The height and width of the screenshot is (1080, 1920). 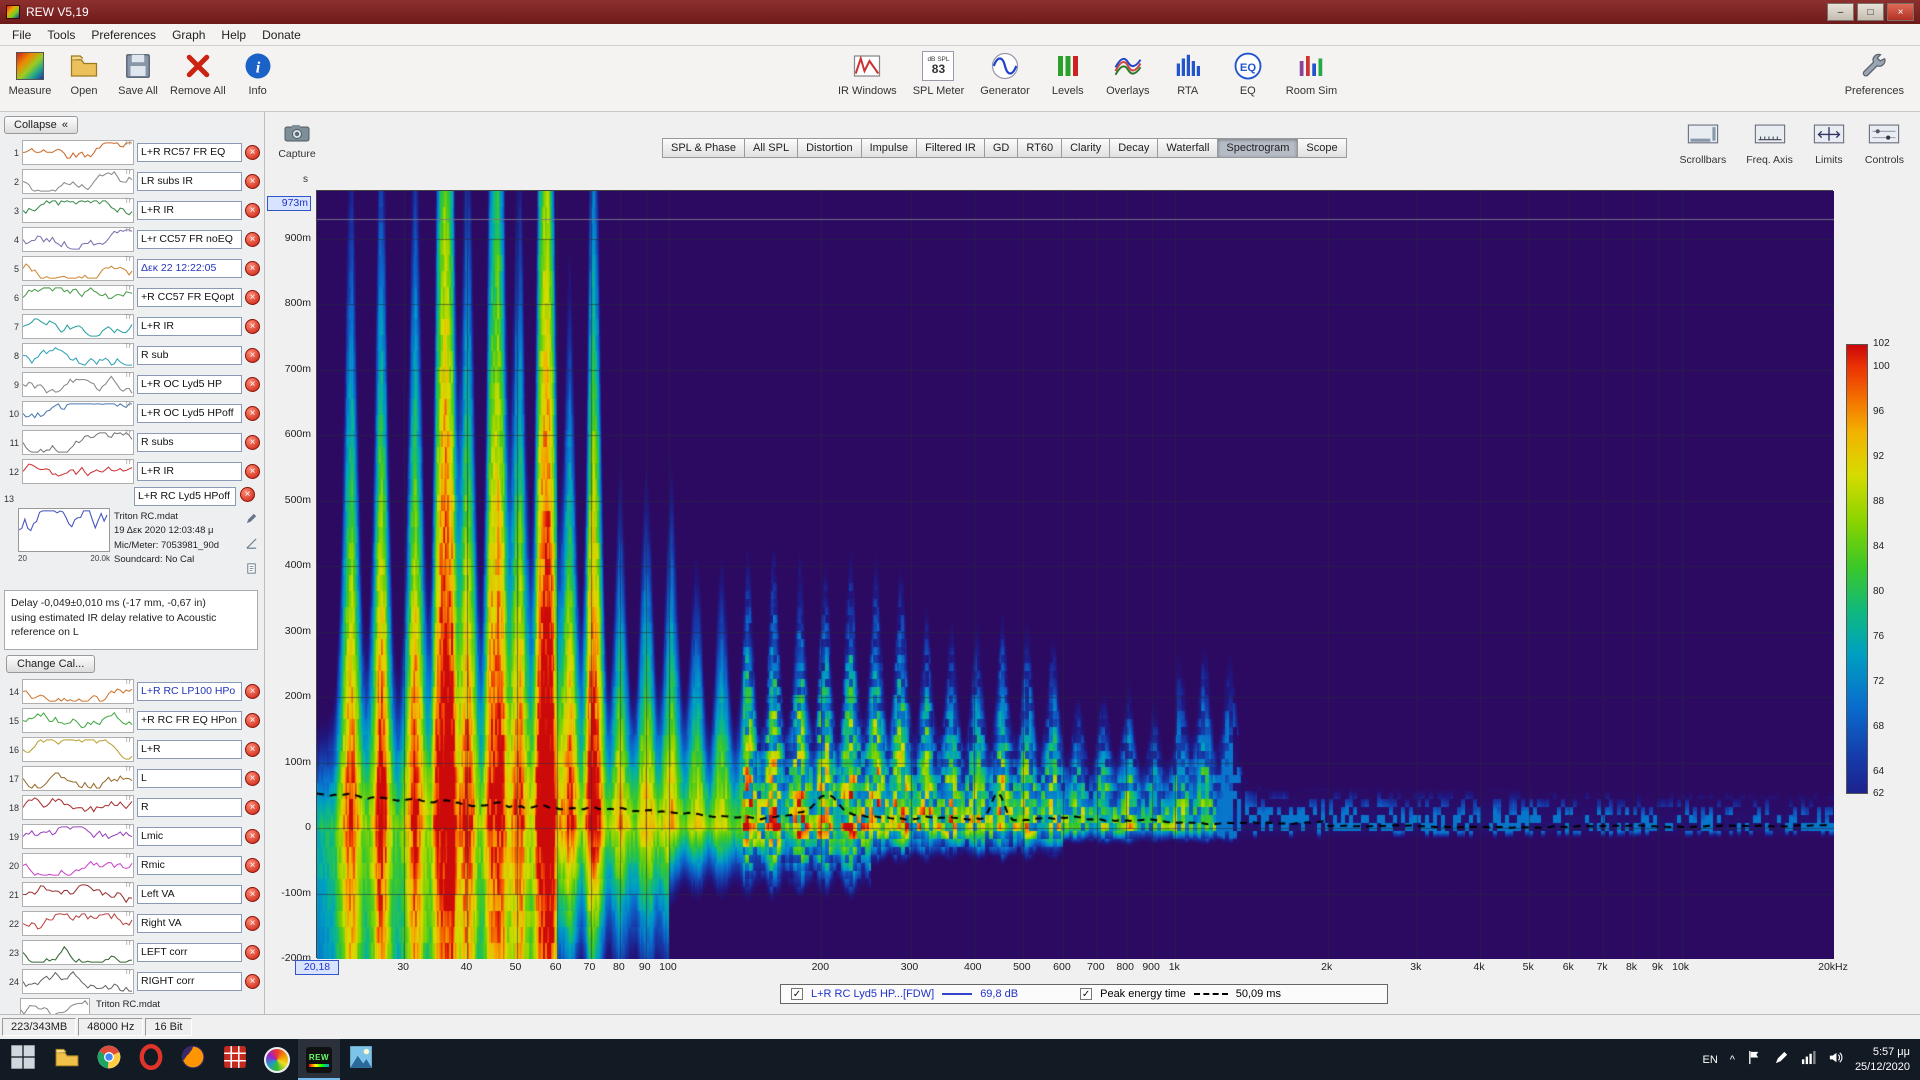 What do you see at coordinates (1134, 148) in the screenshot?
I see `tab-decay: Decay` at bounding box center [1134, 148].